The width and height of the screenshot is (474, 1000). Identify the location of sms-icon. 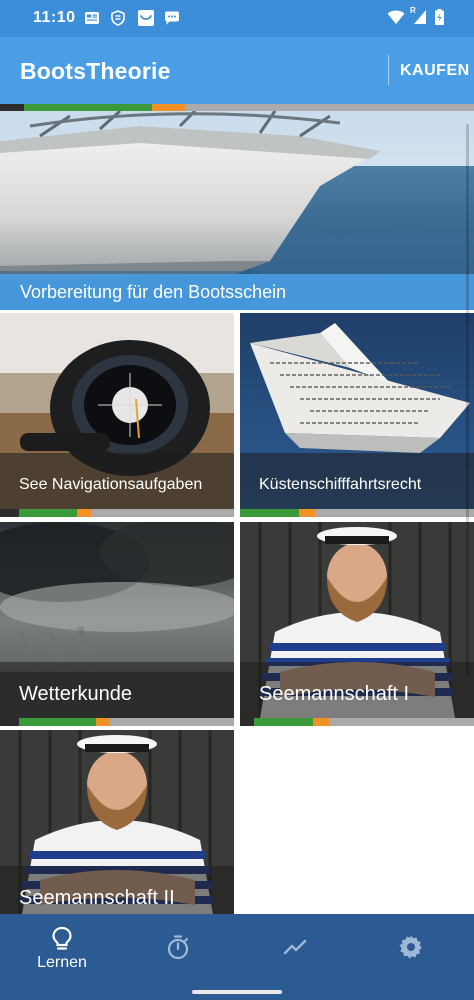
(172, 18).